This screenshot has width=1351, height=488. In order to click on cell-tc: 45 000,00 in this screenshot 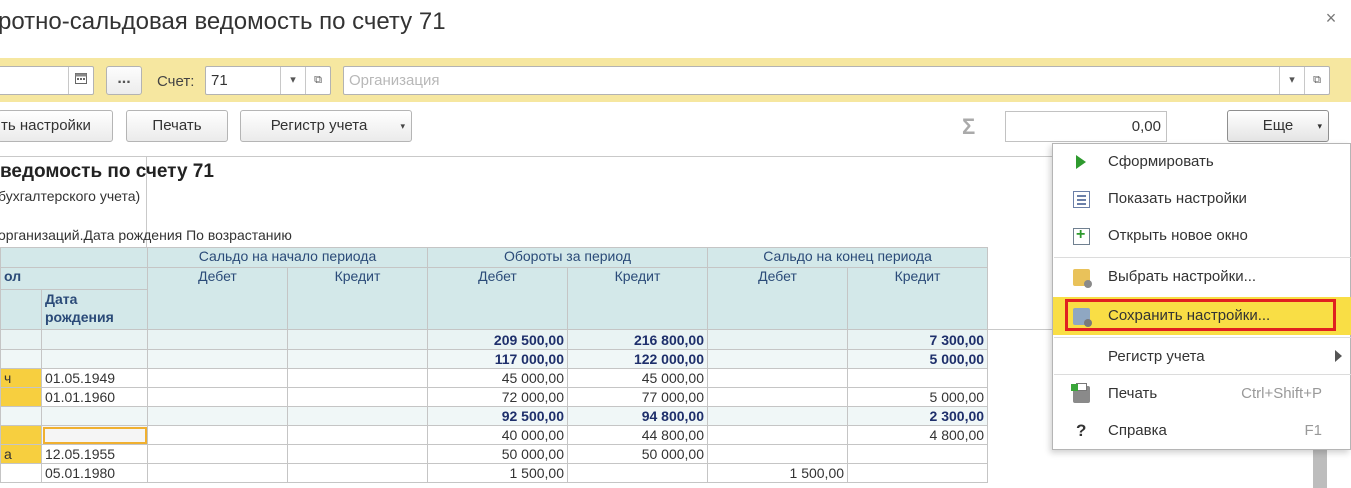, I will do `click(637, 378)`.